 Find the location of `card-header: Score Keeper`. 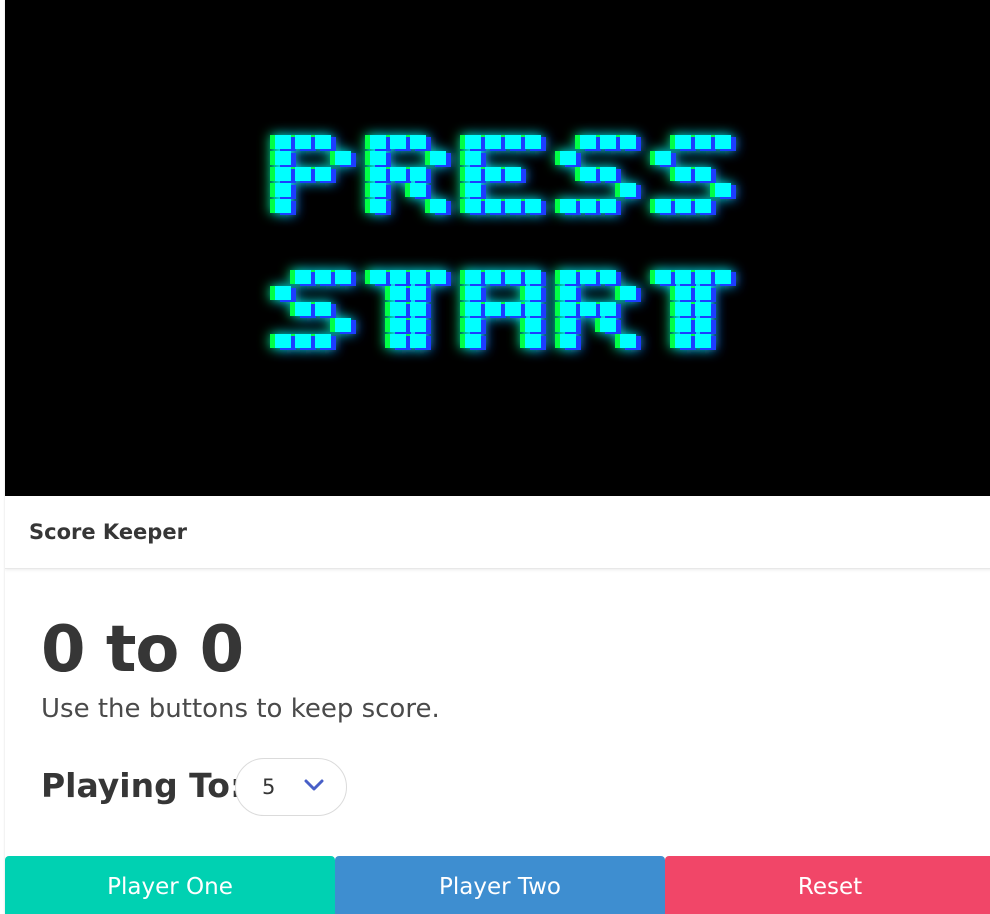

card-header: Score Keeper is located at coordinates (497, 532).